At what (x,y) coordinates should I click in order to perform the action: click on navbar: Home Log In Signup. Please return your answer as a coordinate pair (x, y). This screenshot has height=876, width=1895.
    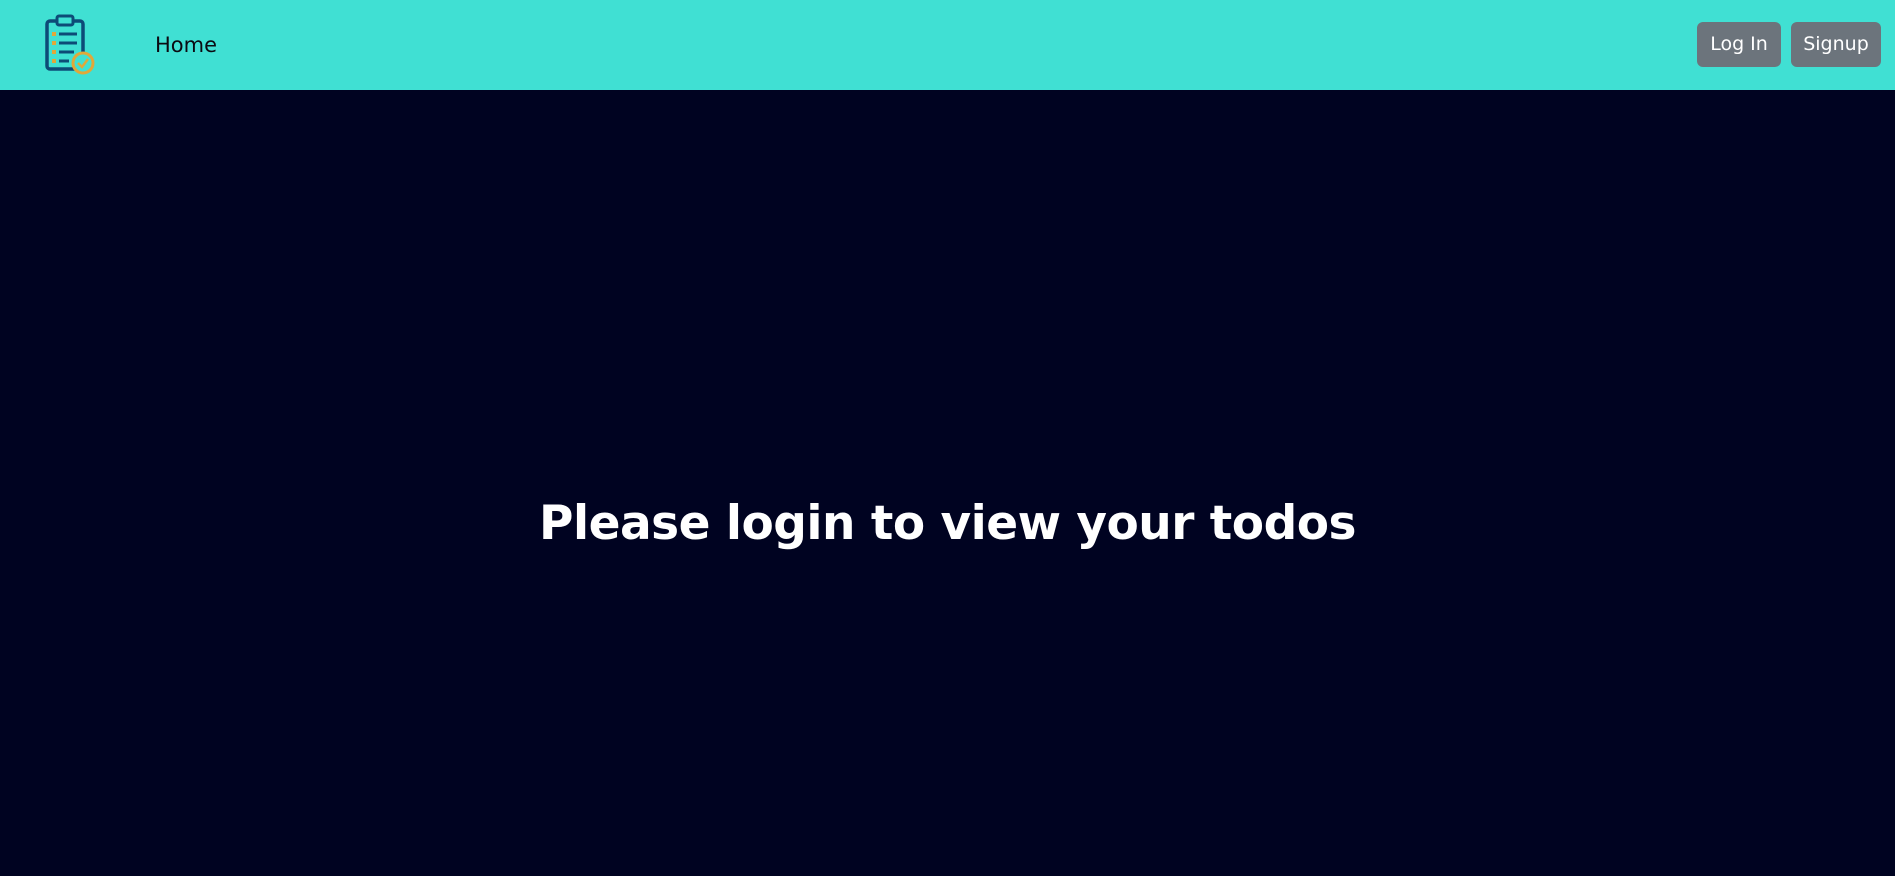
    Looking at the image, I should click on (947, 45).